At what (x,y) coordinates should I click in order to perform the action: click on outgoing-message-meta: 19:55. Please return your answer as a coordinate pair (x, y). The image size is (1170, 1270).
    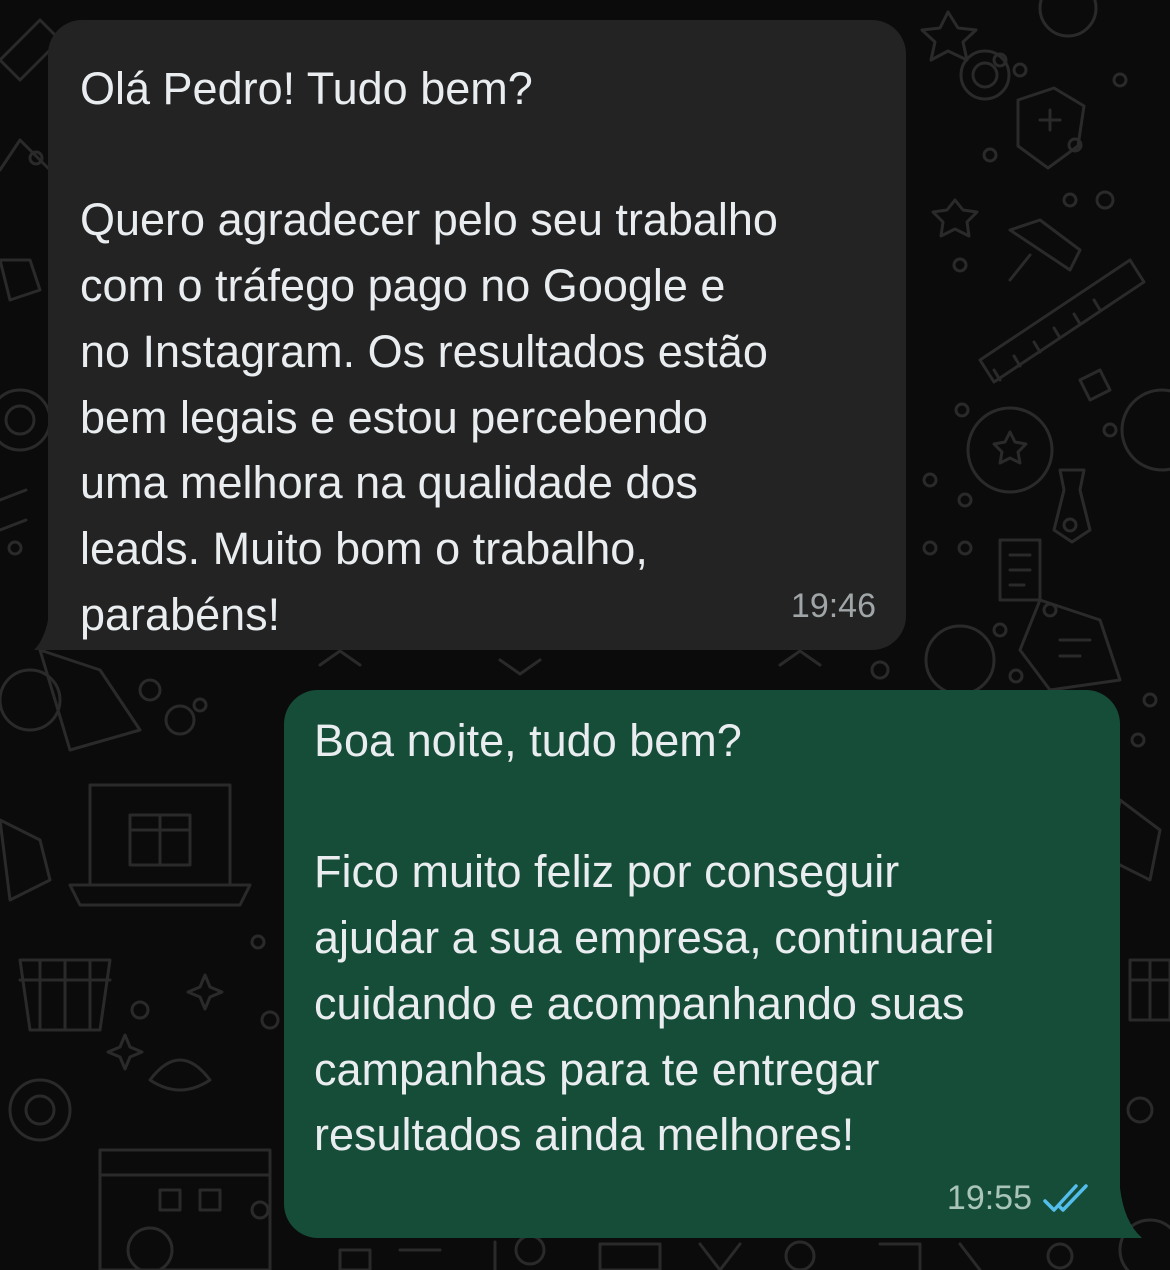
    Looking at the image, I should click on (1019, 1198).